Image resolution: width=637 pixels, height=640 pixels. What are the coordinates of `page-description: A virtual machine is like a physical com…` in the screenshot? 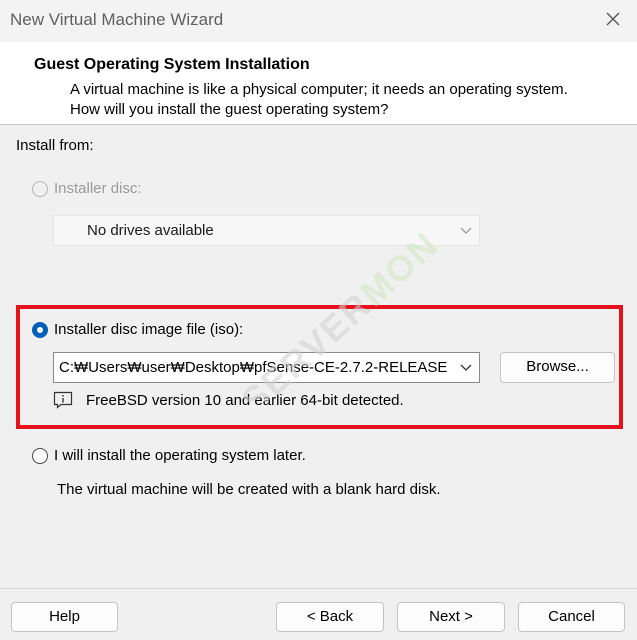 It's located at (319, 99).